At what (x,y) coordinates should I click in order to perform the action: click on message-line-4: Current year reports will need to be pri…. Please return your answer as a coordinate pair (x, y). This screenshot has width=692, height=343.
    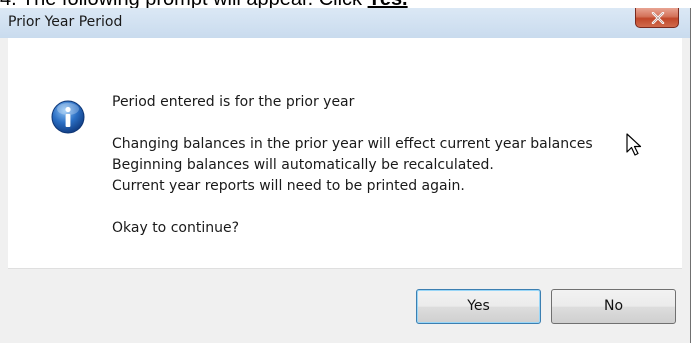
    Looking at the image, I should click on (288, 186).